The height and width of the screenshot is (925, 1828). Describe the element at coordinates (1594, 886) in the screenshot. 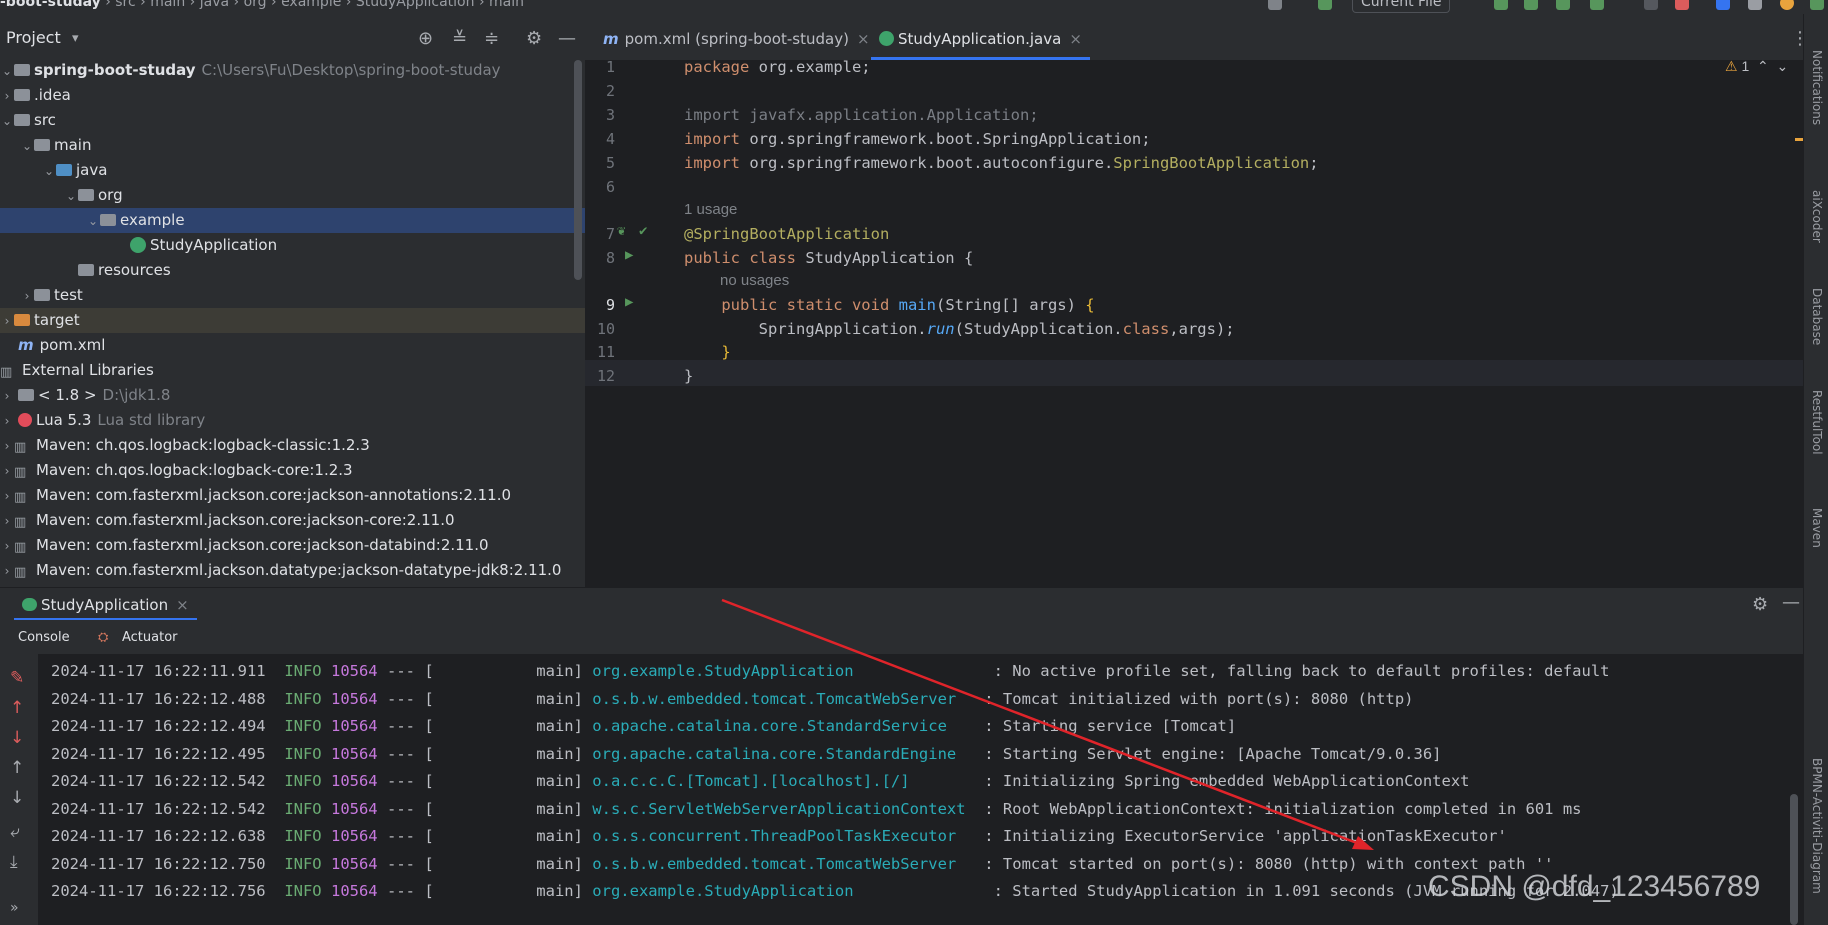

I see `watermark: CSDN @dfd_123456789` at that location.